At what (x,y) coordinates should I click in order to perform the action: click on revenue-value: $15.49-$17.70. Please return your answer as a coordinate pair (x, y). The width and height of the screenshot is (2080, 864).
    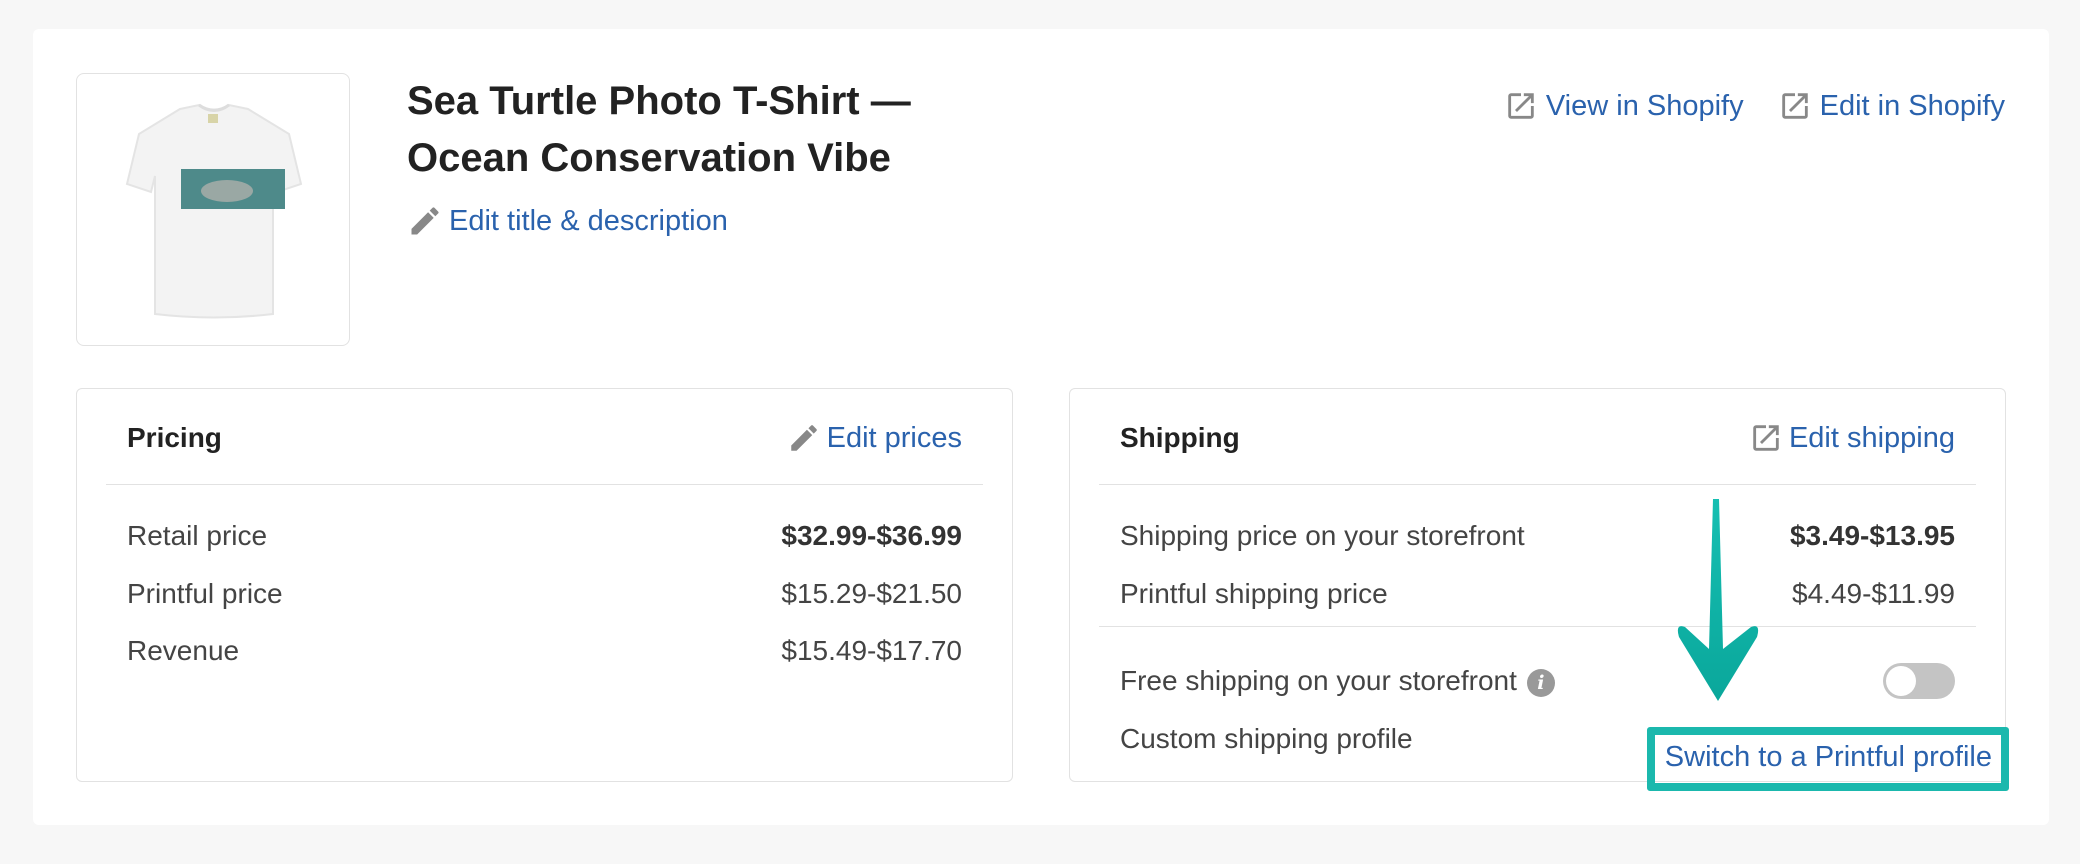
    Looking at the image, I should click on (871, 650).